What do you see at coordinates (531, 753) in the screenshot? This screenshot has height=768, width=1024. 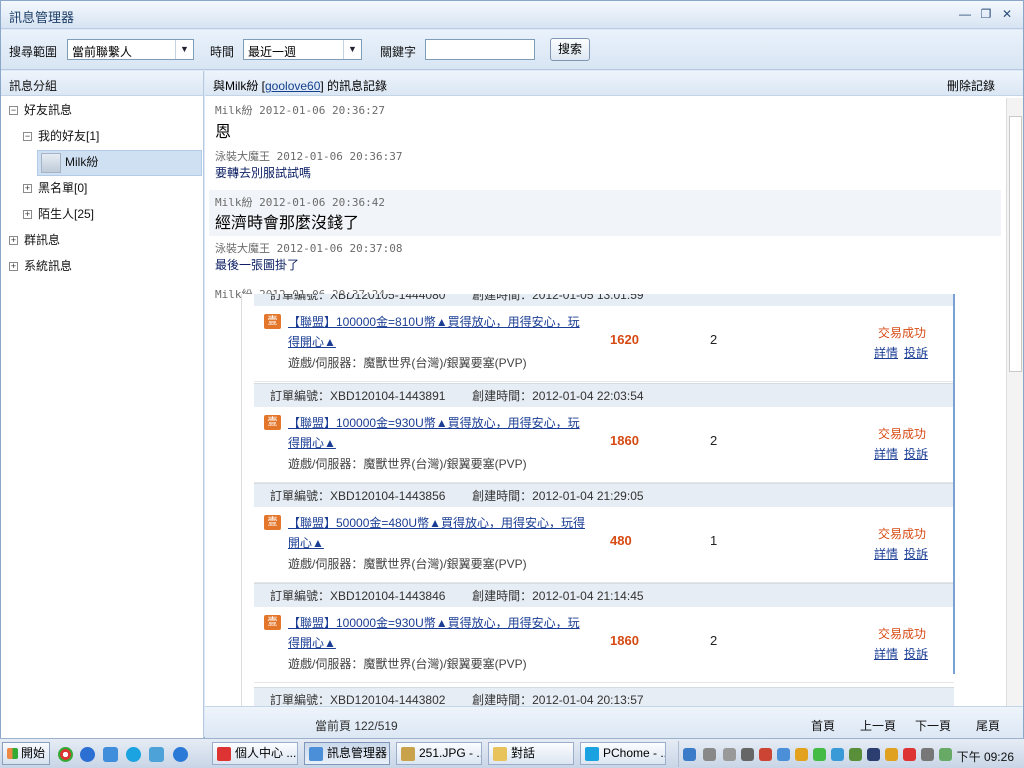 I see `task-chat: 對話` at bounding box center [531, 753].